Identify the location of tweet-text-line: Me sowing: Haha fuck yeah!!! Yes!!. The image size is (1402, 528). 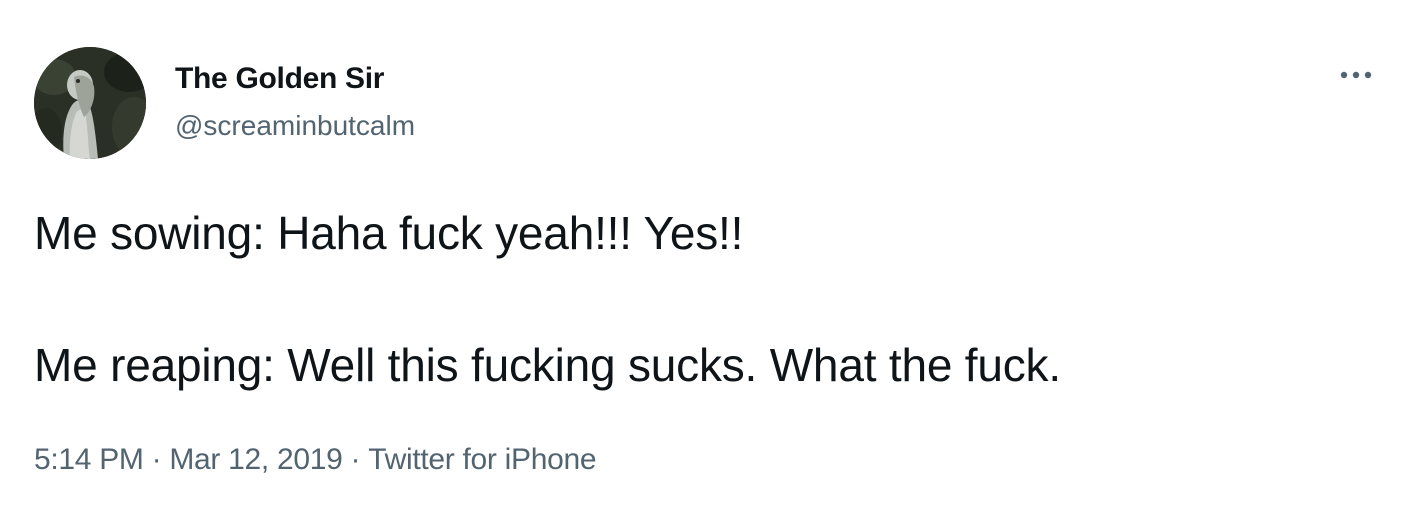
(389, 233).